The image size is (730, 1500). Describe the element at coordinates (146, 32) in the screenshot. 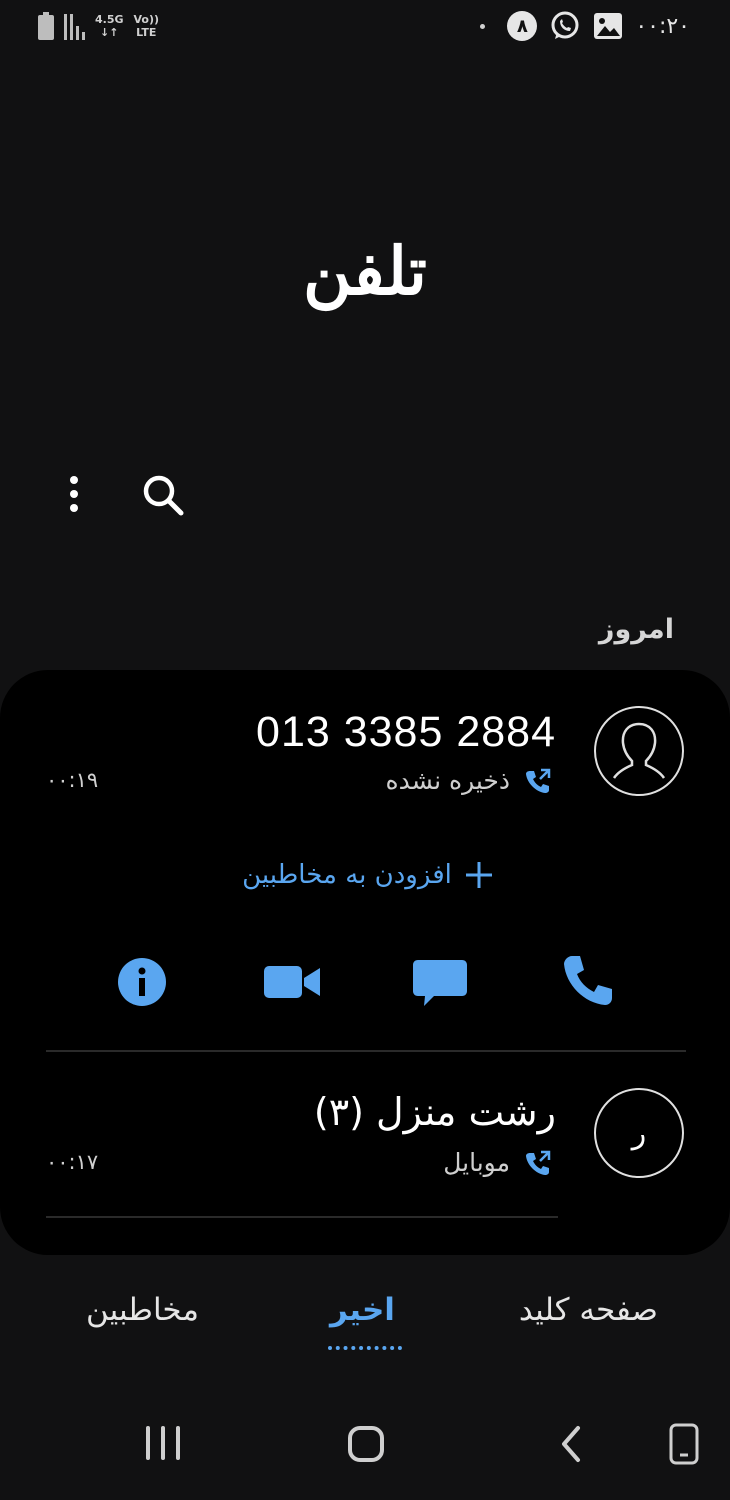

I see `lte-label: LTE` at that location.